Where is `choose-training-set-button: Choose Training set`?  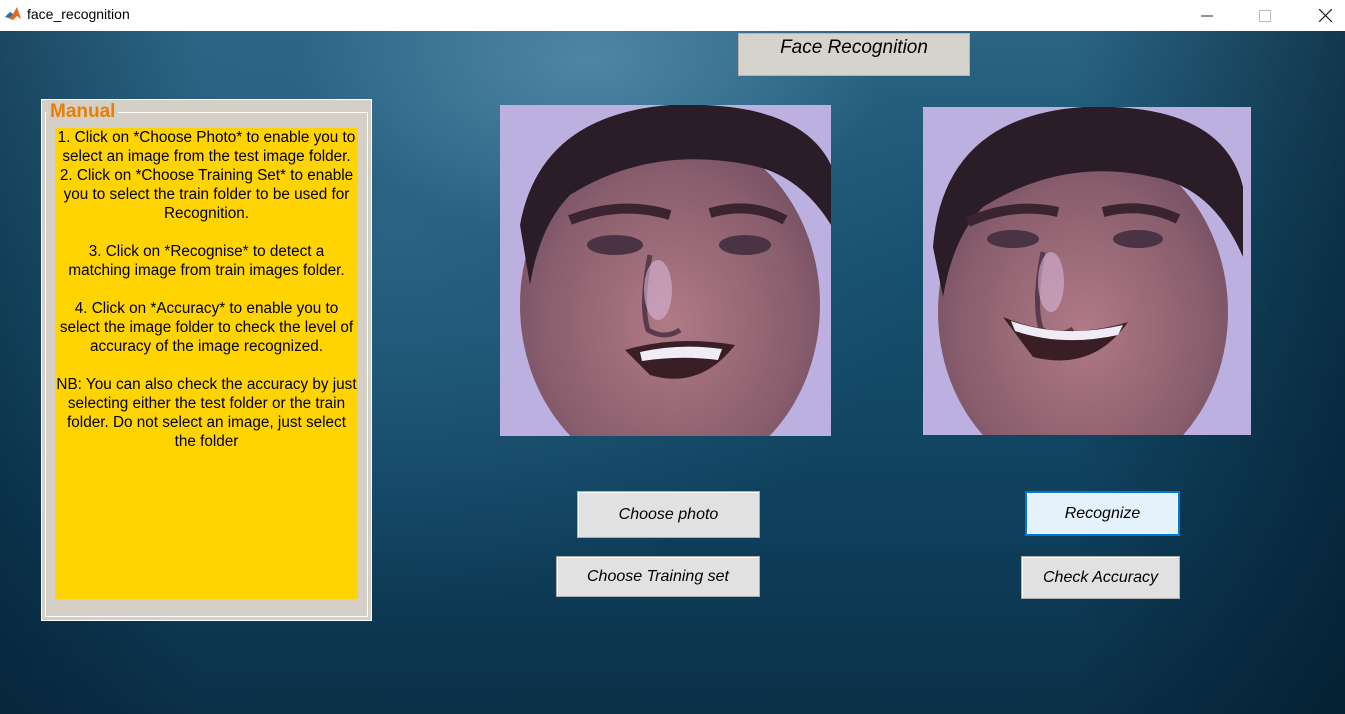
choose-training-set-button: Choose Training set is located at coordinates (658, 576).